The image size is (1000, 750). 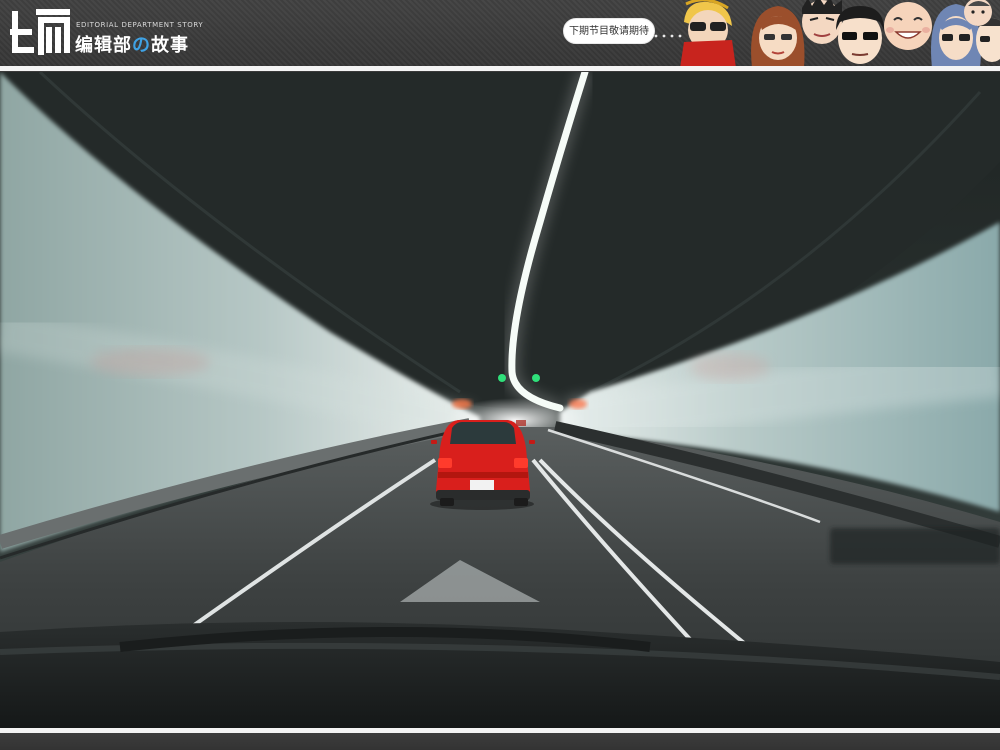 I want to click on speech-bubble: 下期节目敬请期待, so click(x=609, y=31).